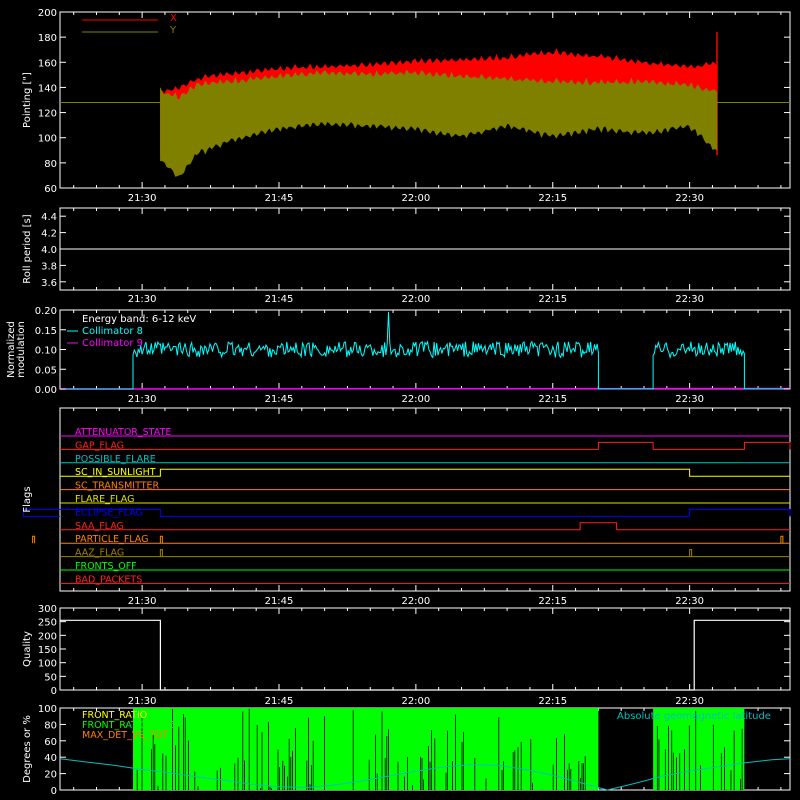 This screenshot has height=800, width=800. What do you see at coordinates (112, 343) in the screenshot?
I see `legend-label-Collimator 9: Collimator 9` at bounding box center [112, 343].